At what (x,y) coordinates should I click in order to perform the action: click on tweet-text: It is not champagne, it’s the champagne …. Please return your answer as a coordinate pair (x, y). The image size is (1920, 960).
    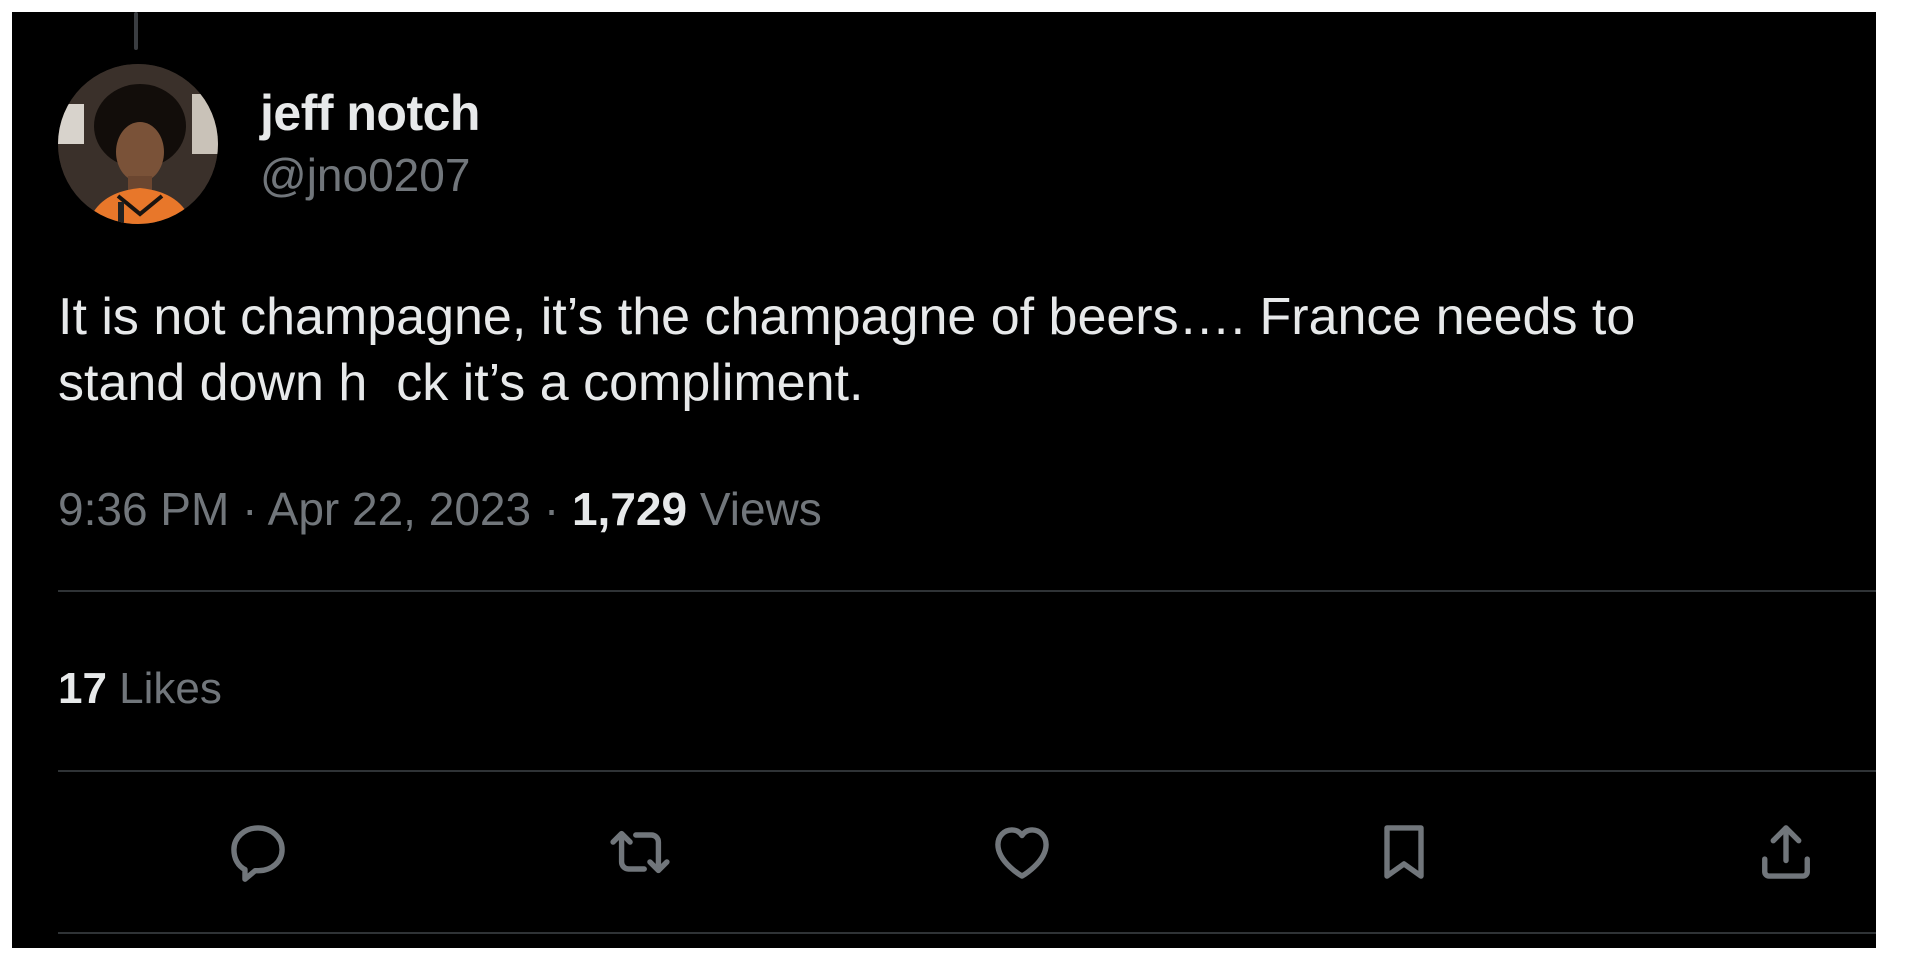
    Looking at the image, I should click on (847, 350).